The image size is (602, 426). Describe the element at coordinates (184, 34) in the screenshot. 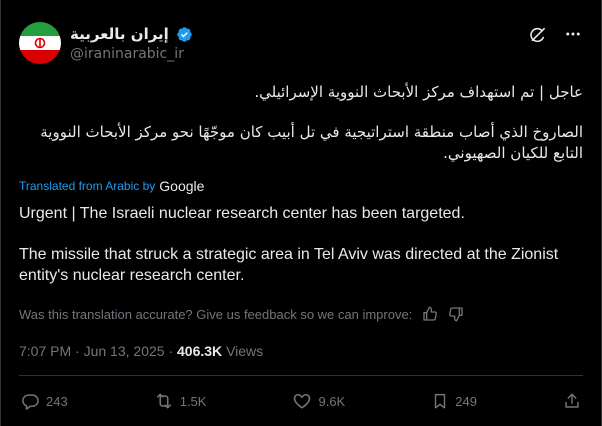

I see `verified-badge-icon` at that location.